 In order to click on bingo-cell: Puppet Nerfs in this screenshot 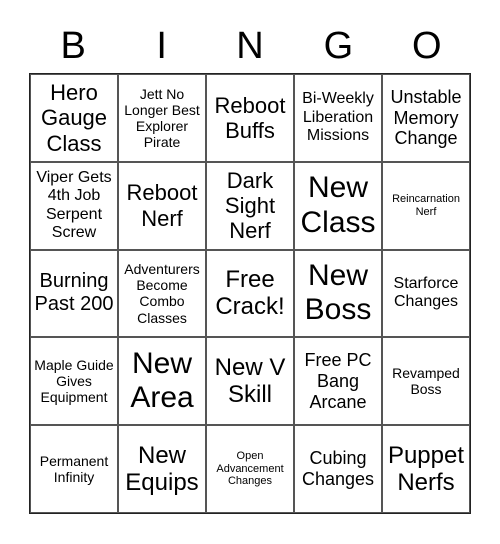, I will do `click(426, 469)`.